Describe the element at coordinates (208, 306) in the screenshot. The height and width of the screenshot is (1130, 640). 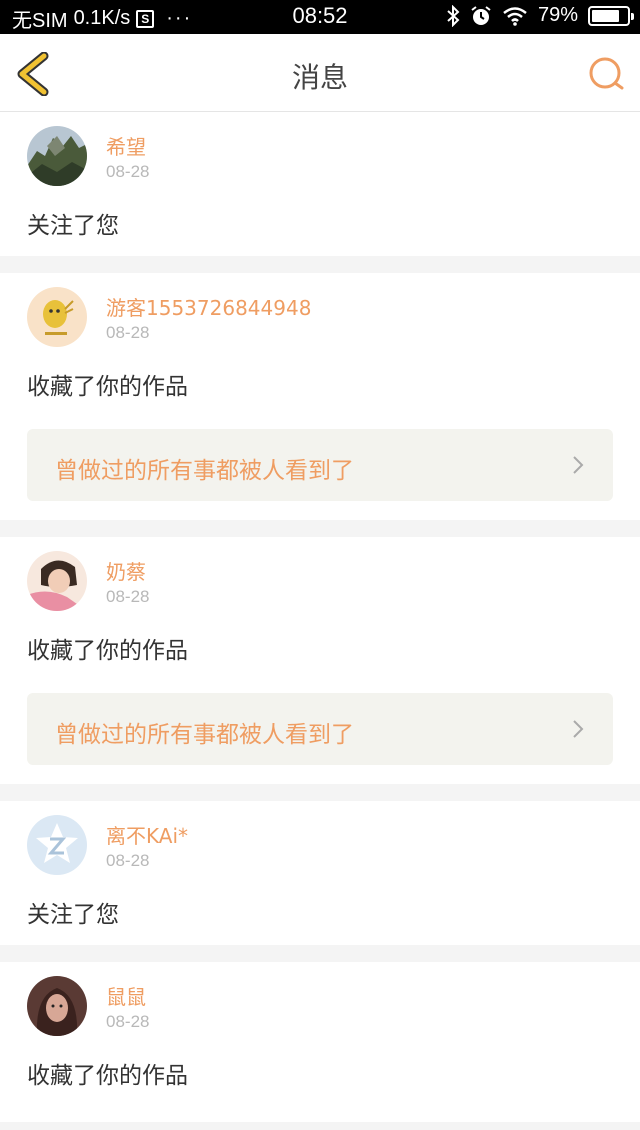
I see `user-name: 游客1553726844948` at that location.